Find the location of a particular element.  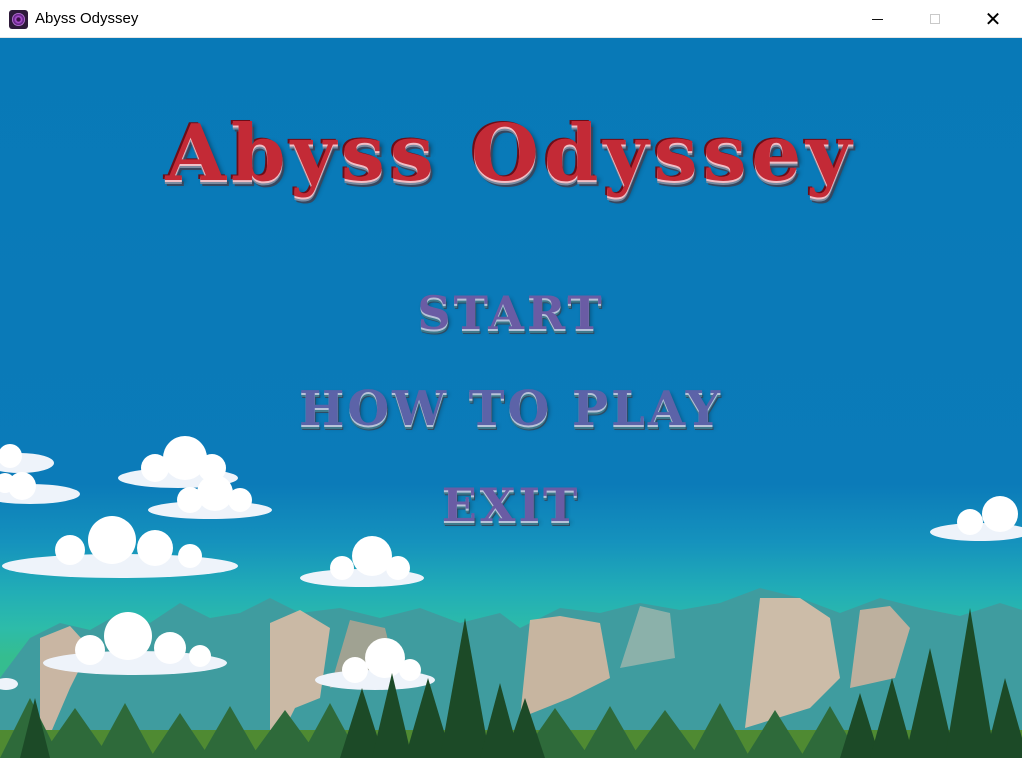

window-title: Abyss Odyssey is located at coordinates (87, 18).